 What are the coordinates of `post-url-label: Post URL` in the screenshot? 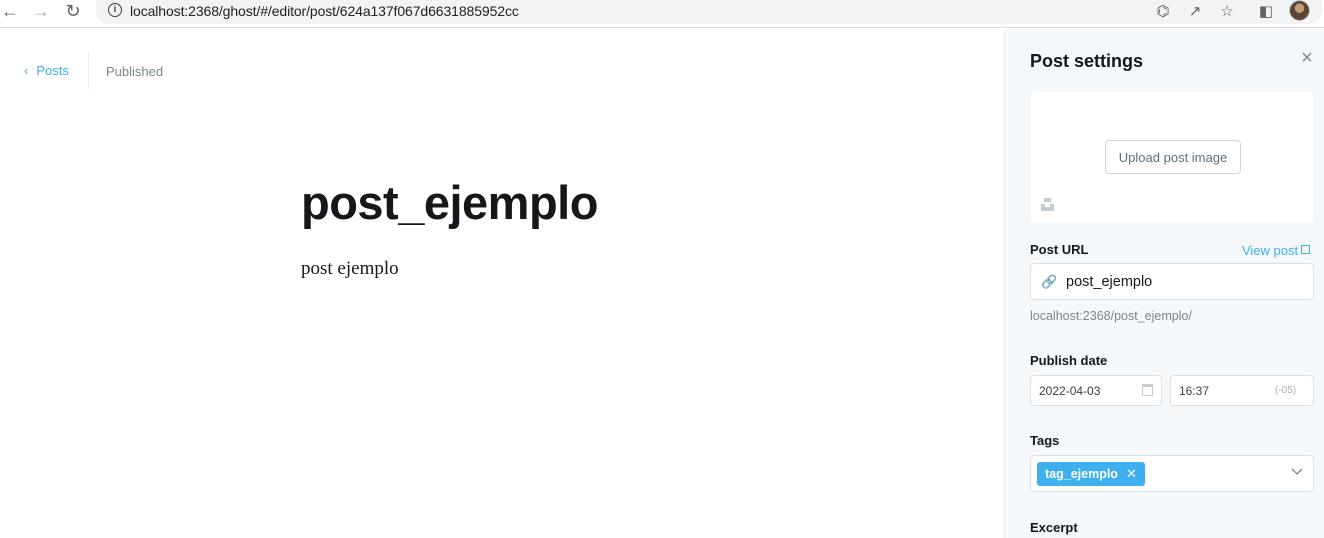 It's located at (1059, 249).